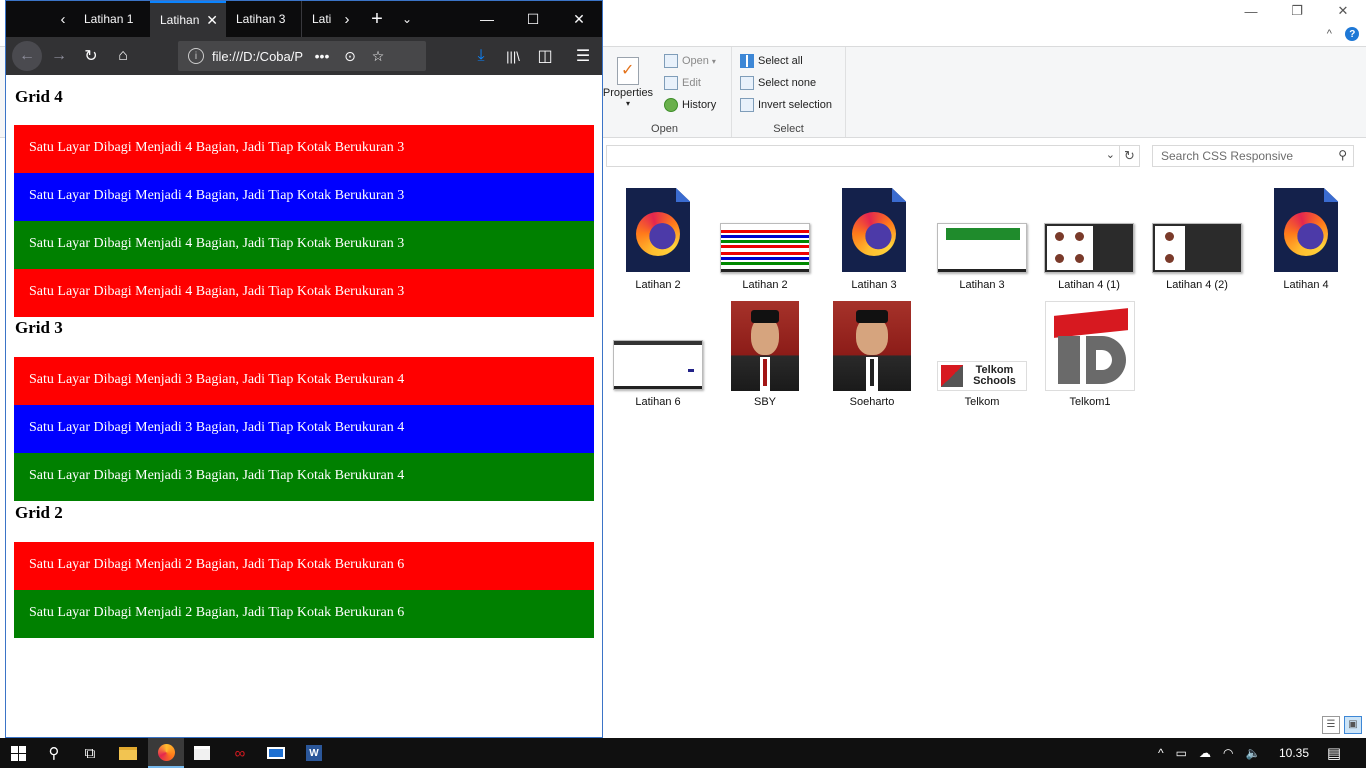  Describe the element at coordinates (1329, 34) in the screenshot. I see `collapse-ribbon-icon: ^` at that location.